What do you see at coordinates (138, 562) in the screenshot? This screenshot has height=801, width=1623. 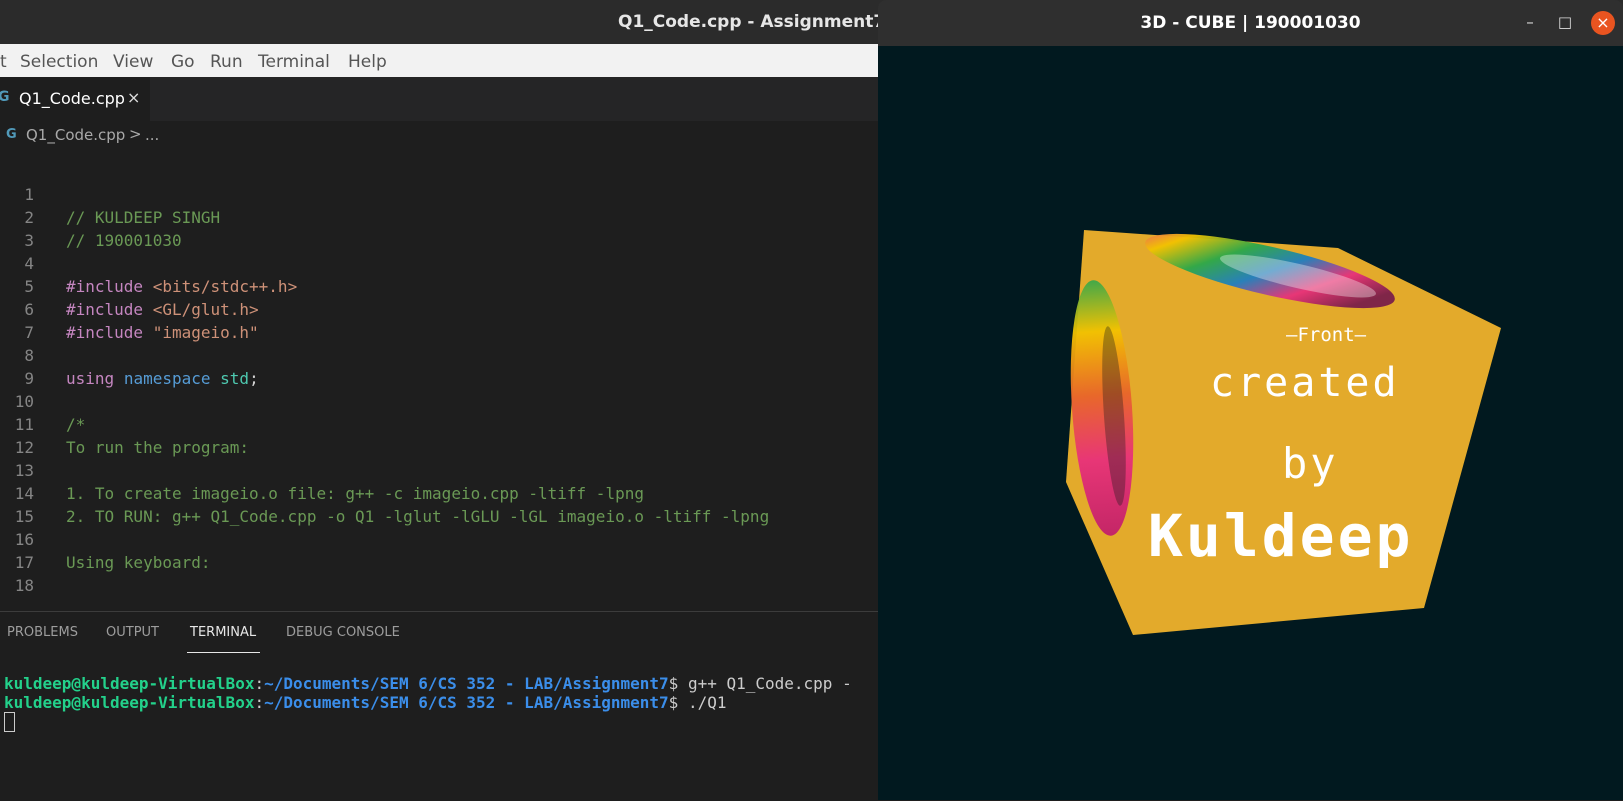 I see `code-comment: Using keyboard:` at bounding box center [138, 562].